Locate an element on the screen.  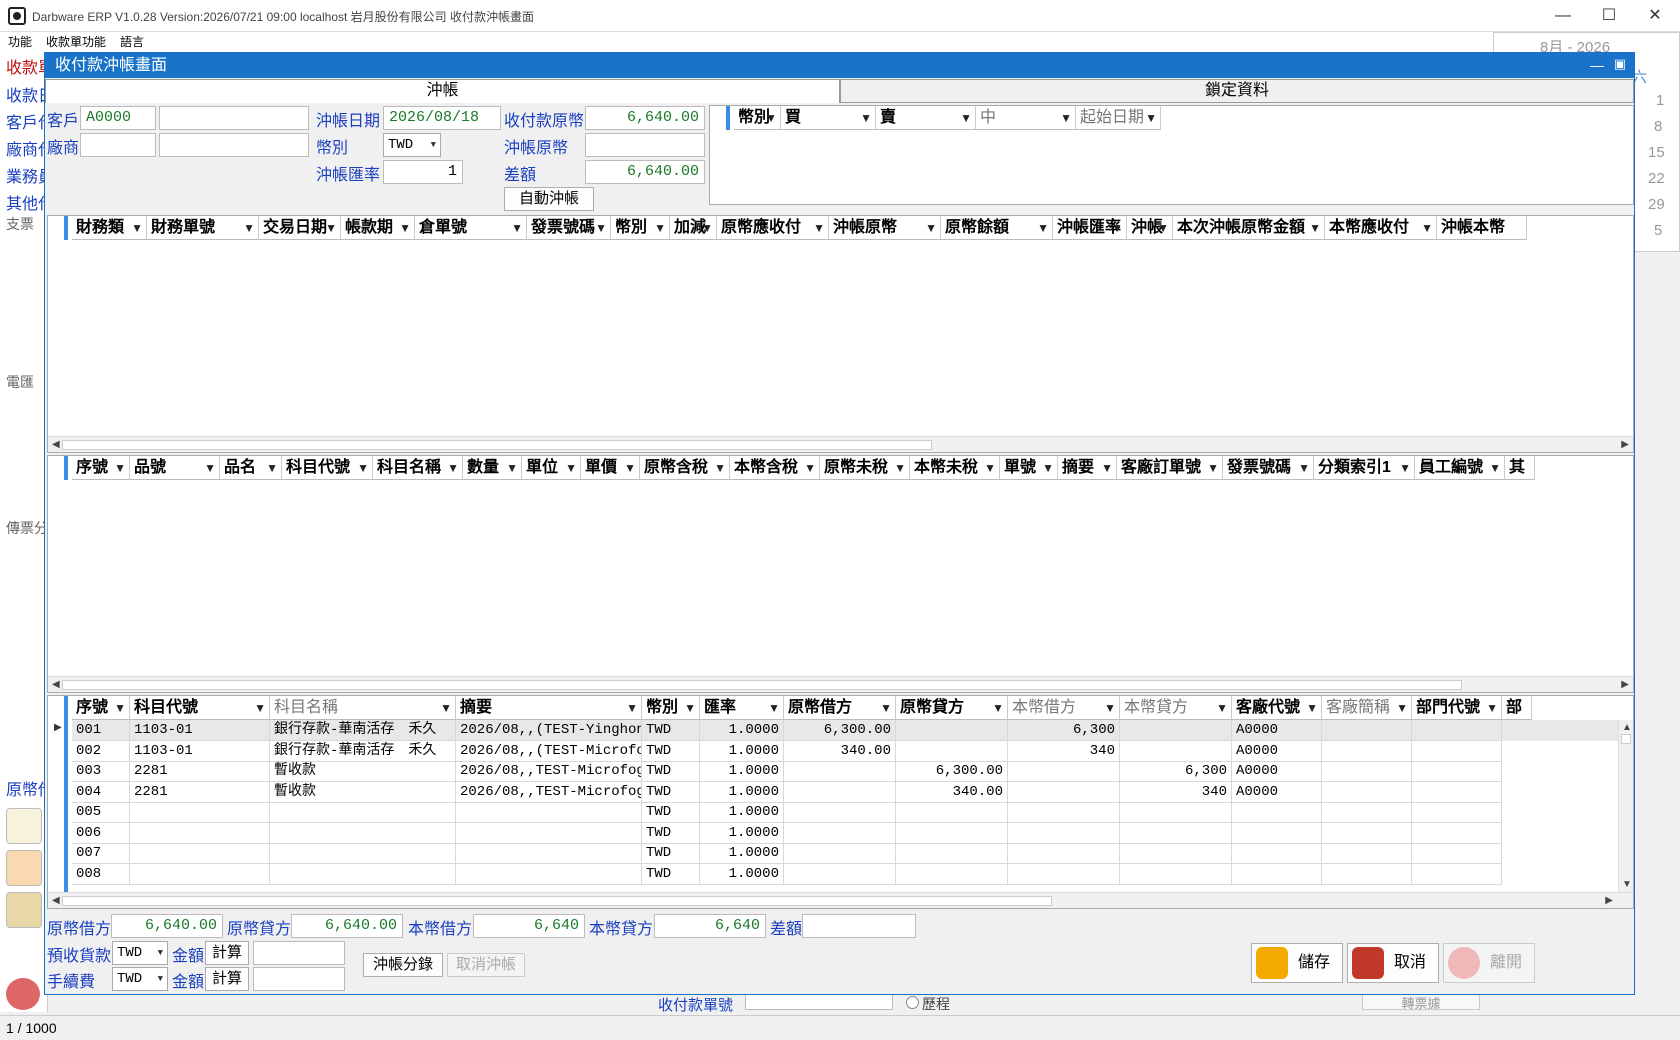
column-header: 中 ▼ is located at coordinates (1026, 118).